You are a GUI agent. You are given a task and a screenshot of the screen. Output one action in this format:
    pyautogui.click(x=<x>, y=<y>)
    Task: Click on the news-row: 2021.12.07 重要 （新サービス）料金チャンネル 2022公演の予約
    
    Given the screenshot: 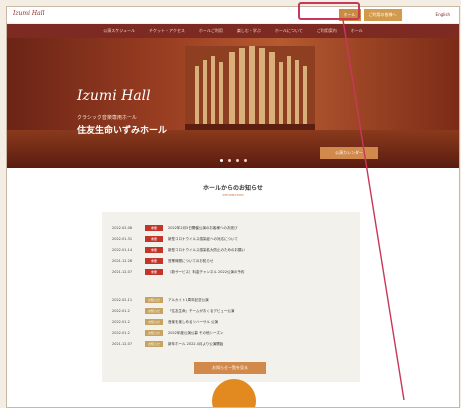 What is the action you would take?
    pyautogui.click(x=178, y=272)
    